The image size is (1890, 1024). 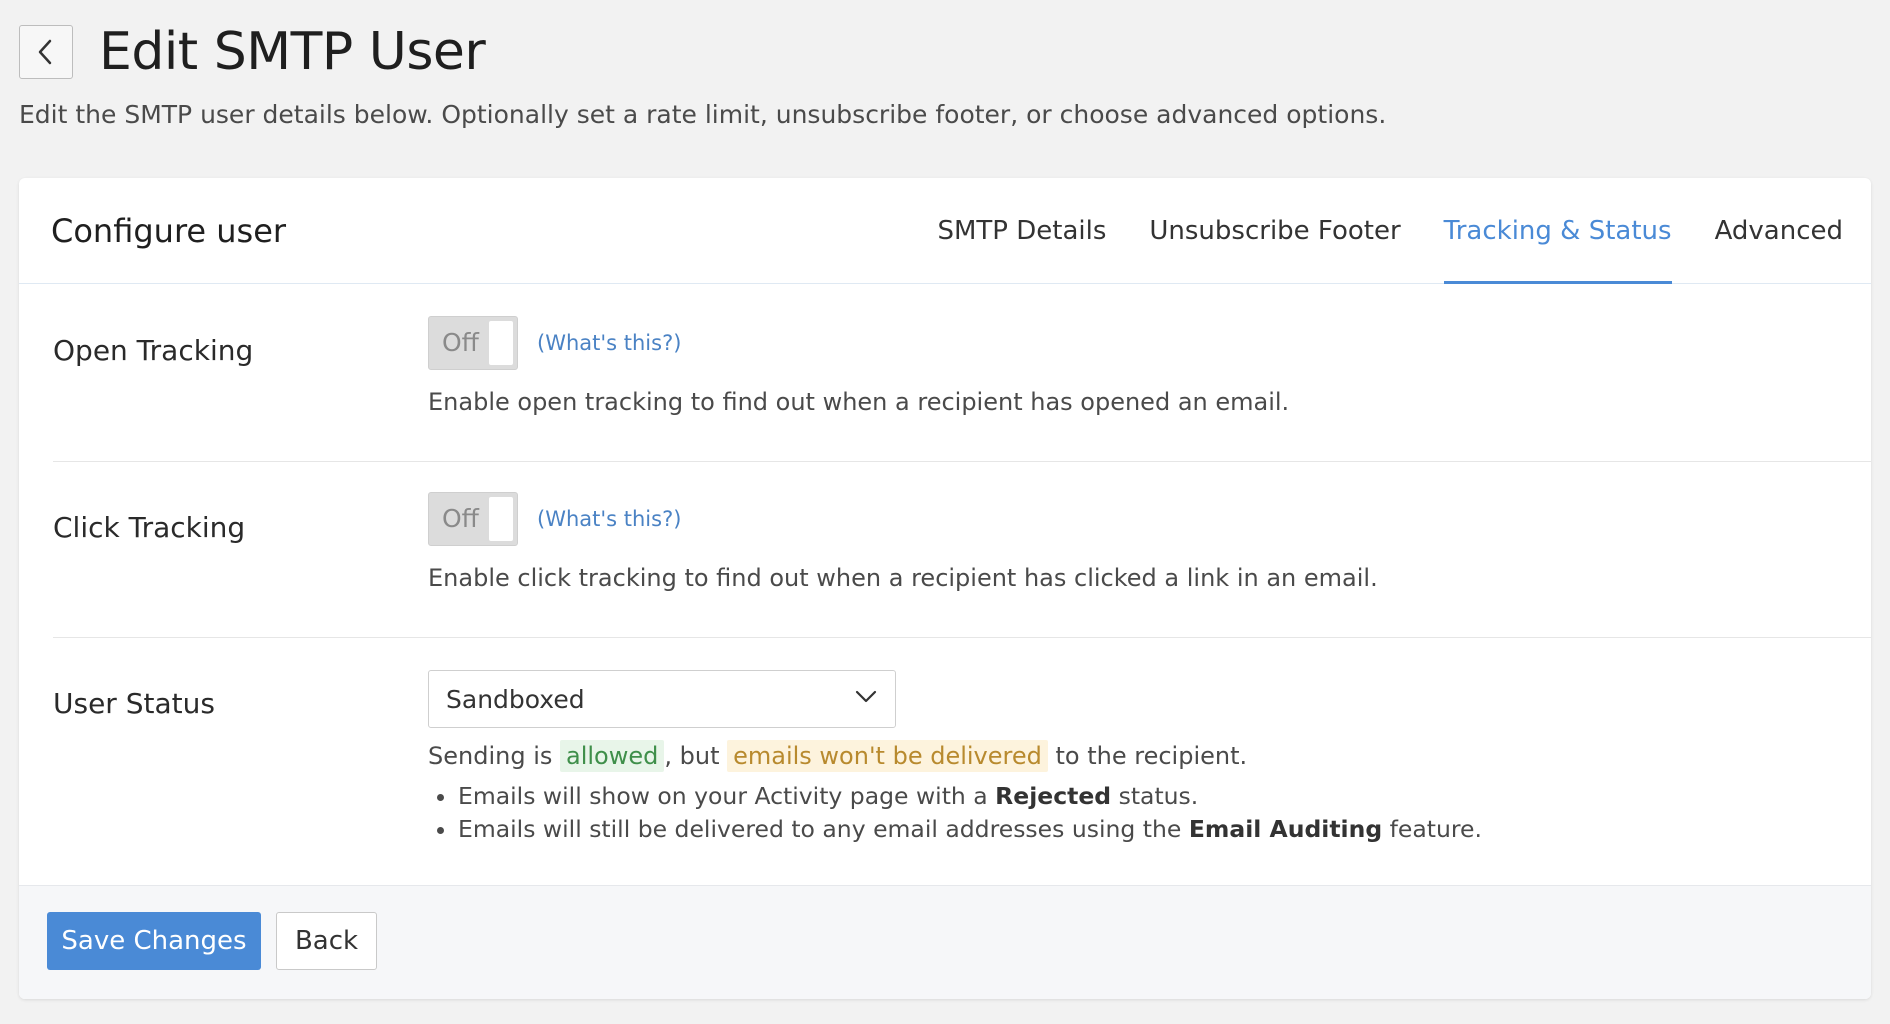 What do you see at coordinates (1274, 231) in the screenshot?
I see `tab-unsubscribe-footer: Unsubscribe Footer` at bounding box center [1274, 231].